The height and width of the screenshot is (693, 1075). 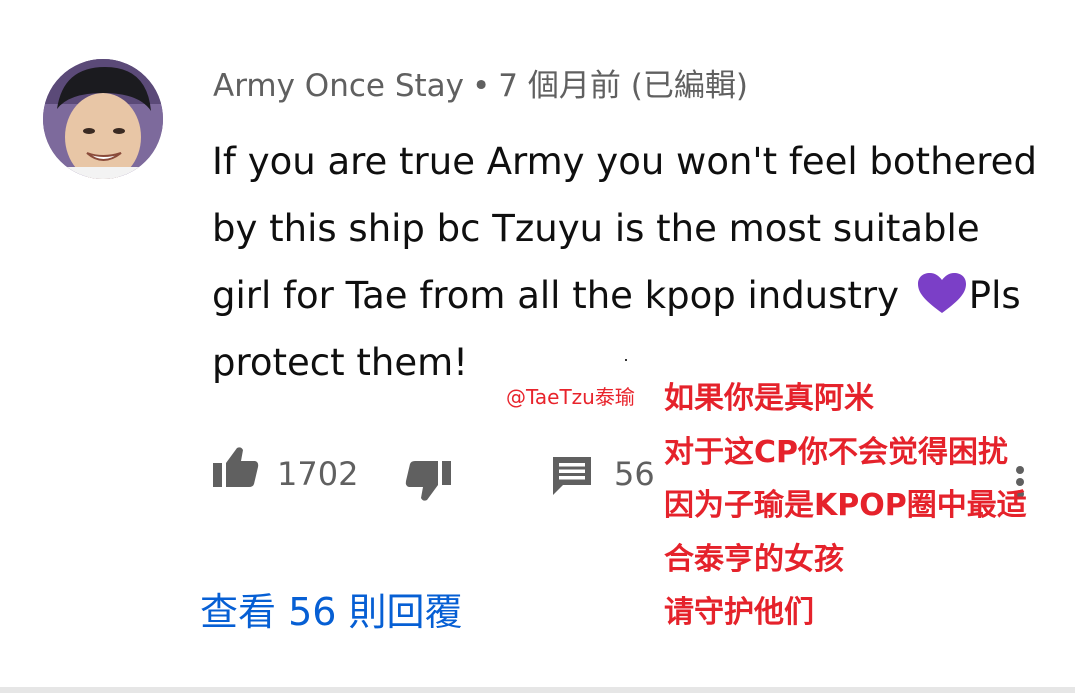 What do you see at coordinates (428, 480) in the screenshot?
I see `thumbs-down-icon` at bounding box center [428, 480].